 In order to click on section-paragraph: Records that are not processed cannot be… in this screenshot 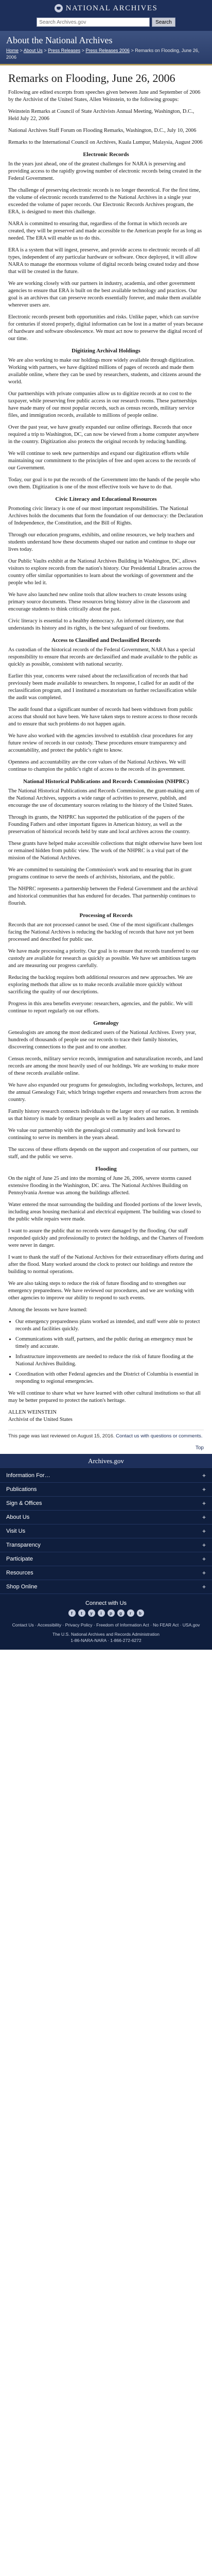, I will do `click(101, 932)`.